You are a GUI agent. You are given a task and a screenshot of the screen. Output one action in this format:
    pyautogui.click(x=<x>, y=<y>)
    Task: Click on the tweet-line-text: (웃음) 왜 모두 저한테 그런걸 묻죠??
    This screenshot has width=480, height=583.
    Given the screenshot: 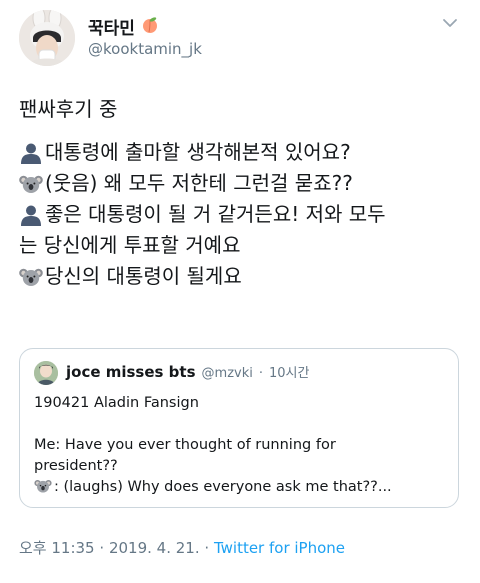 What is the action you would take?
    pyautogui.click(x=199, y=183)
    